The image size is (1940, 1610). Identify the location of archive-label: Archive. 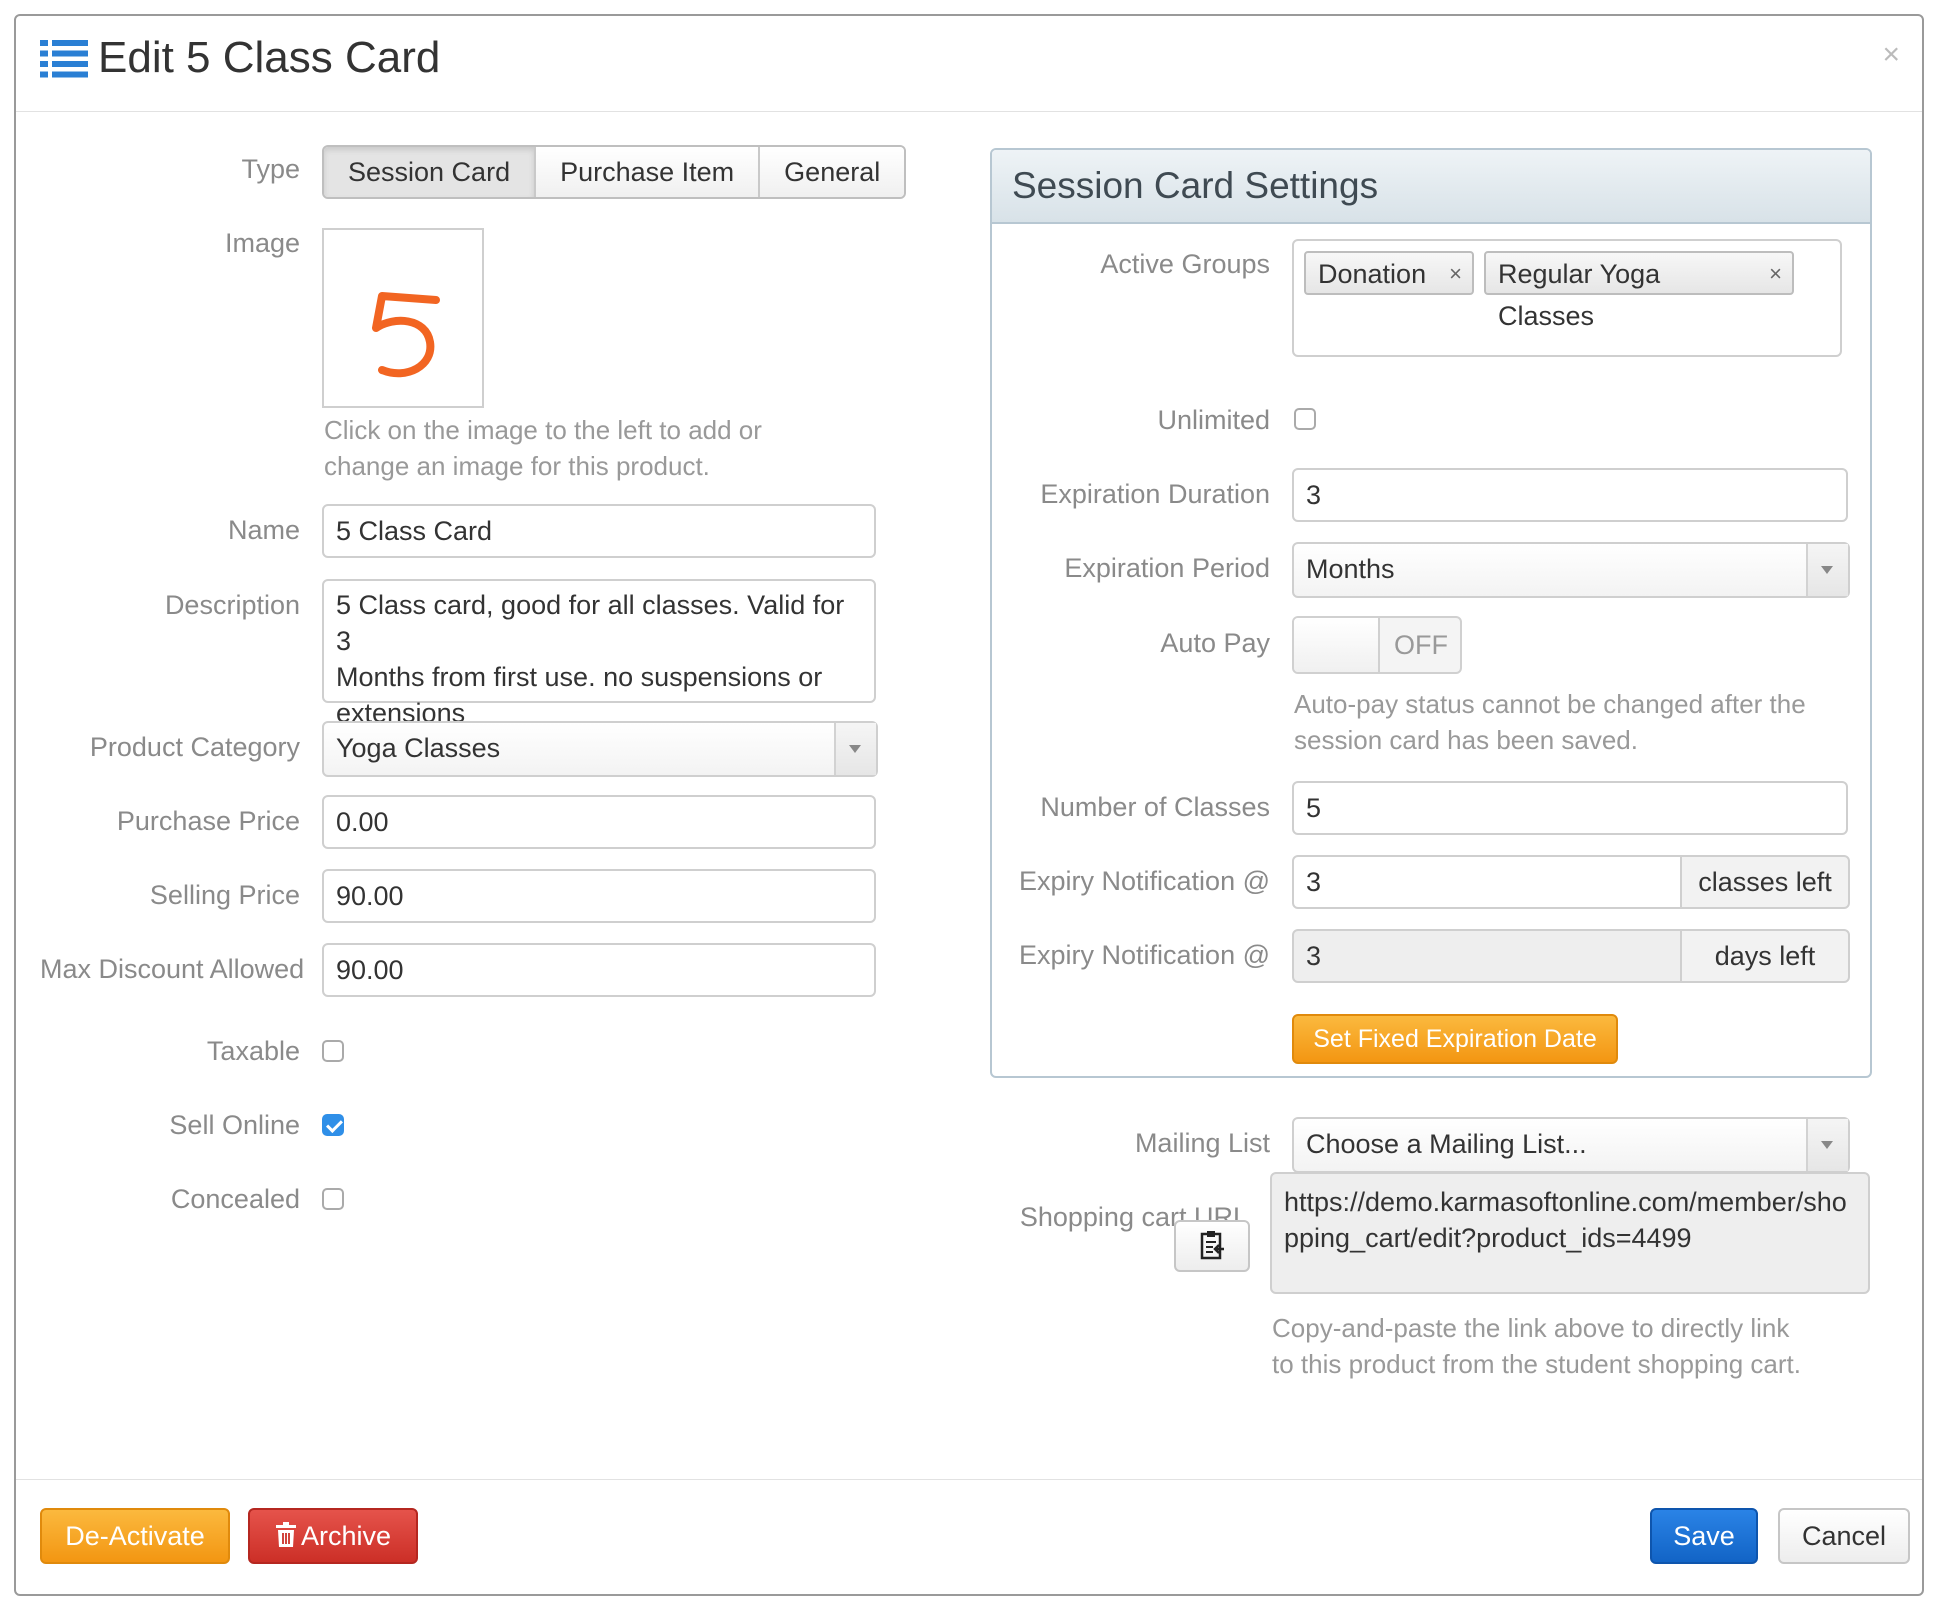
(346, 1536).